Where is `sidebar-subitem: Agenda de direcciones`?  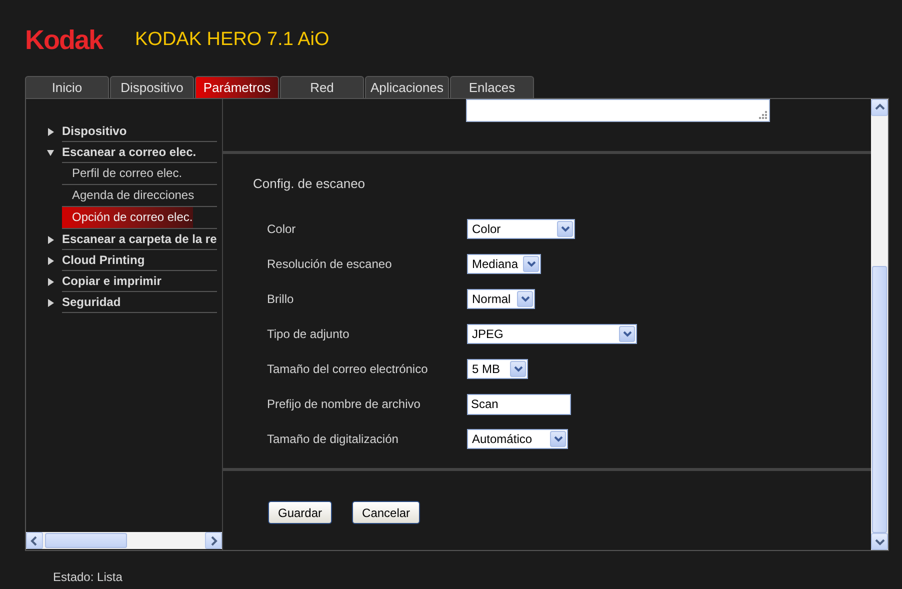
sidebar-subitem: Agenda de direcciones is located at coordinates (139, 195).